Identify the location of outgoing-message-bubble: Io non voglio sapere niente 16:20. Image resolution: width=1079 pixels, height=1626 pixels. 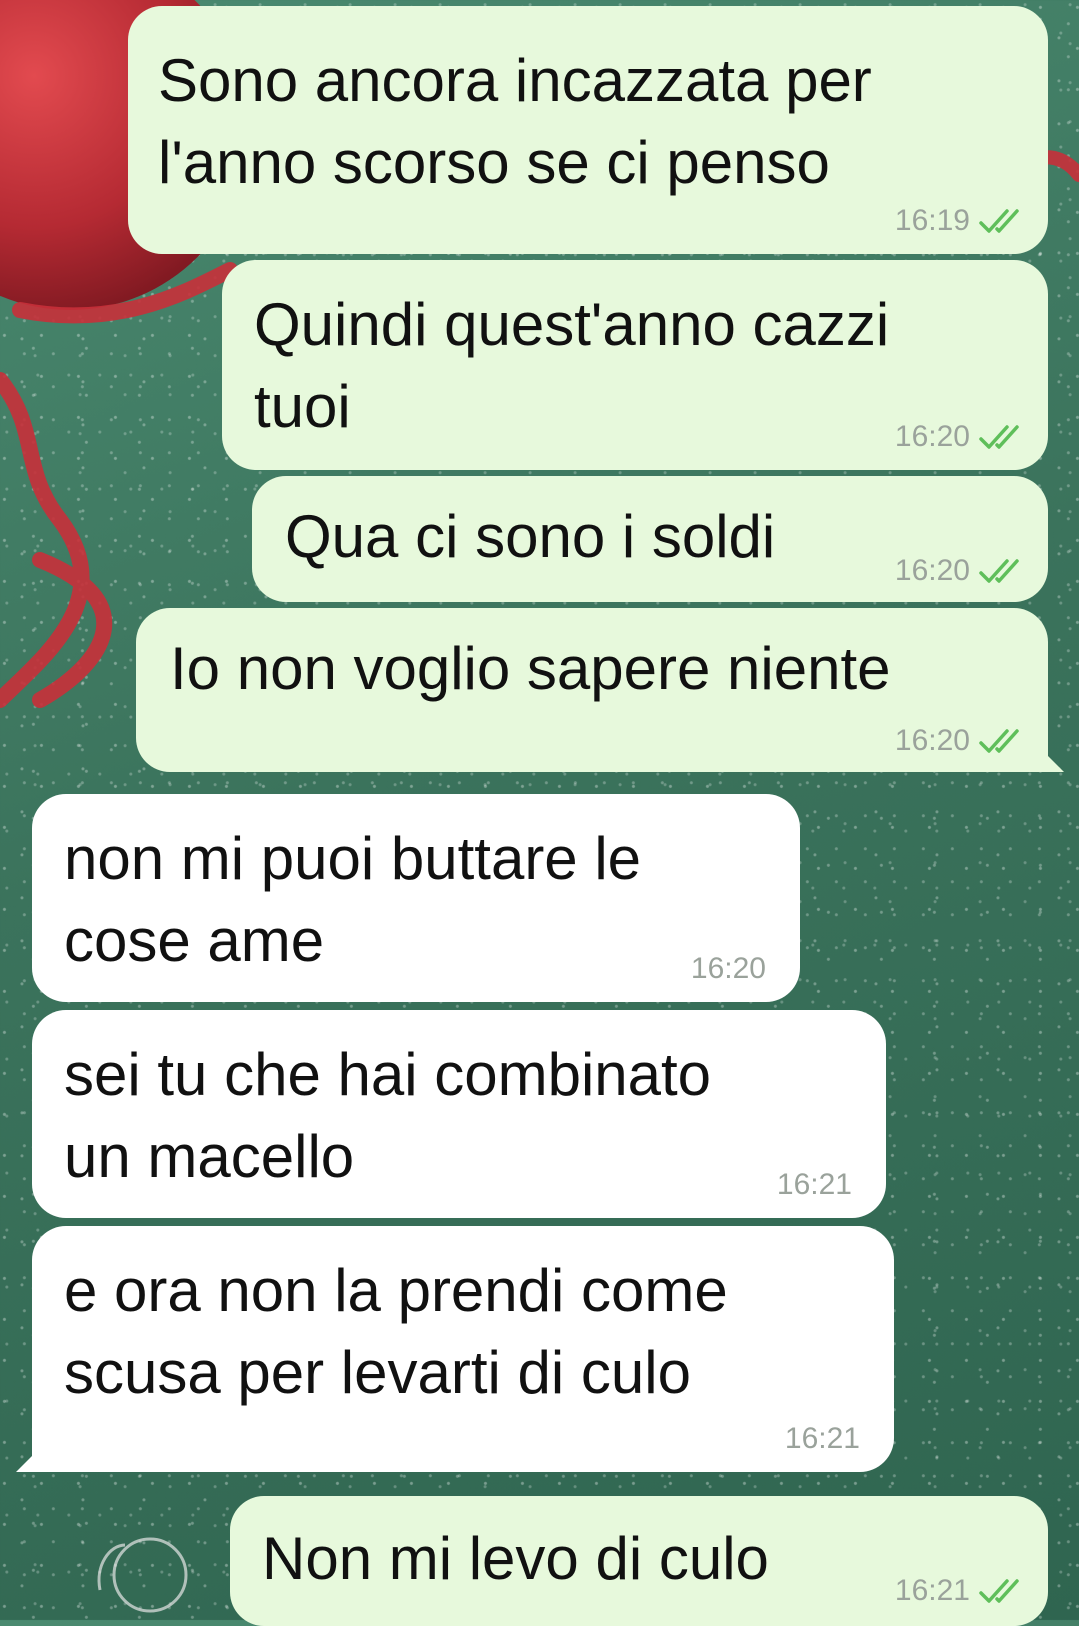
(600, 690).